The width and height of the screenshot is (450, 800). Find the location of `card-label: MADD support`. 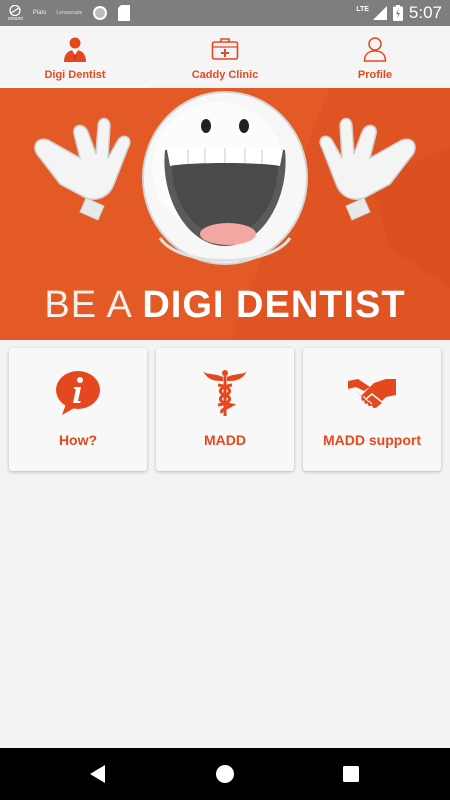

card-label: MADD support is located at coordinates (372, 440).